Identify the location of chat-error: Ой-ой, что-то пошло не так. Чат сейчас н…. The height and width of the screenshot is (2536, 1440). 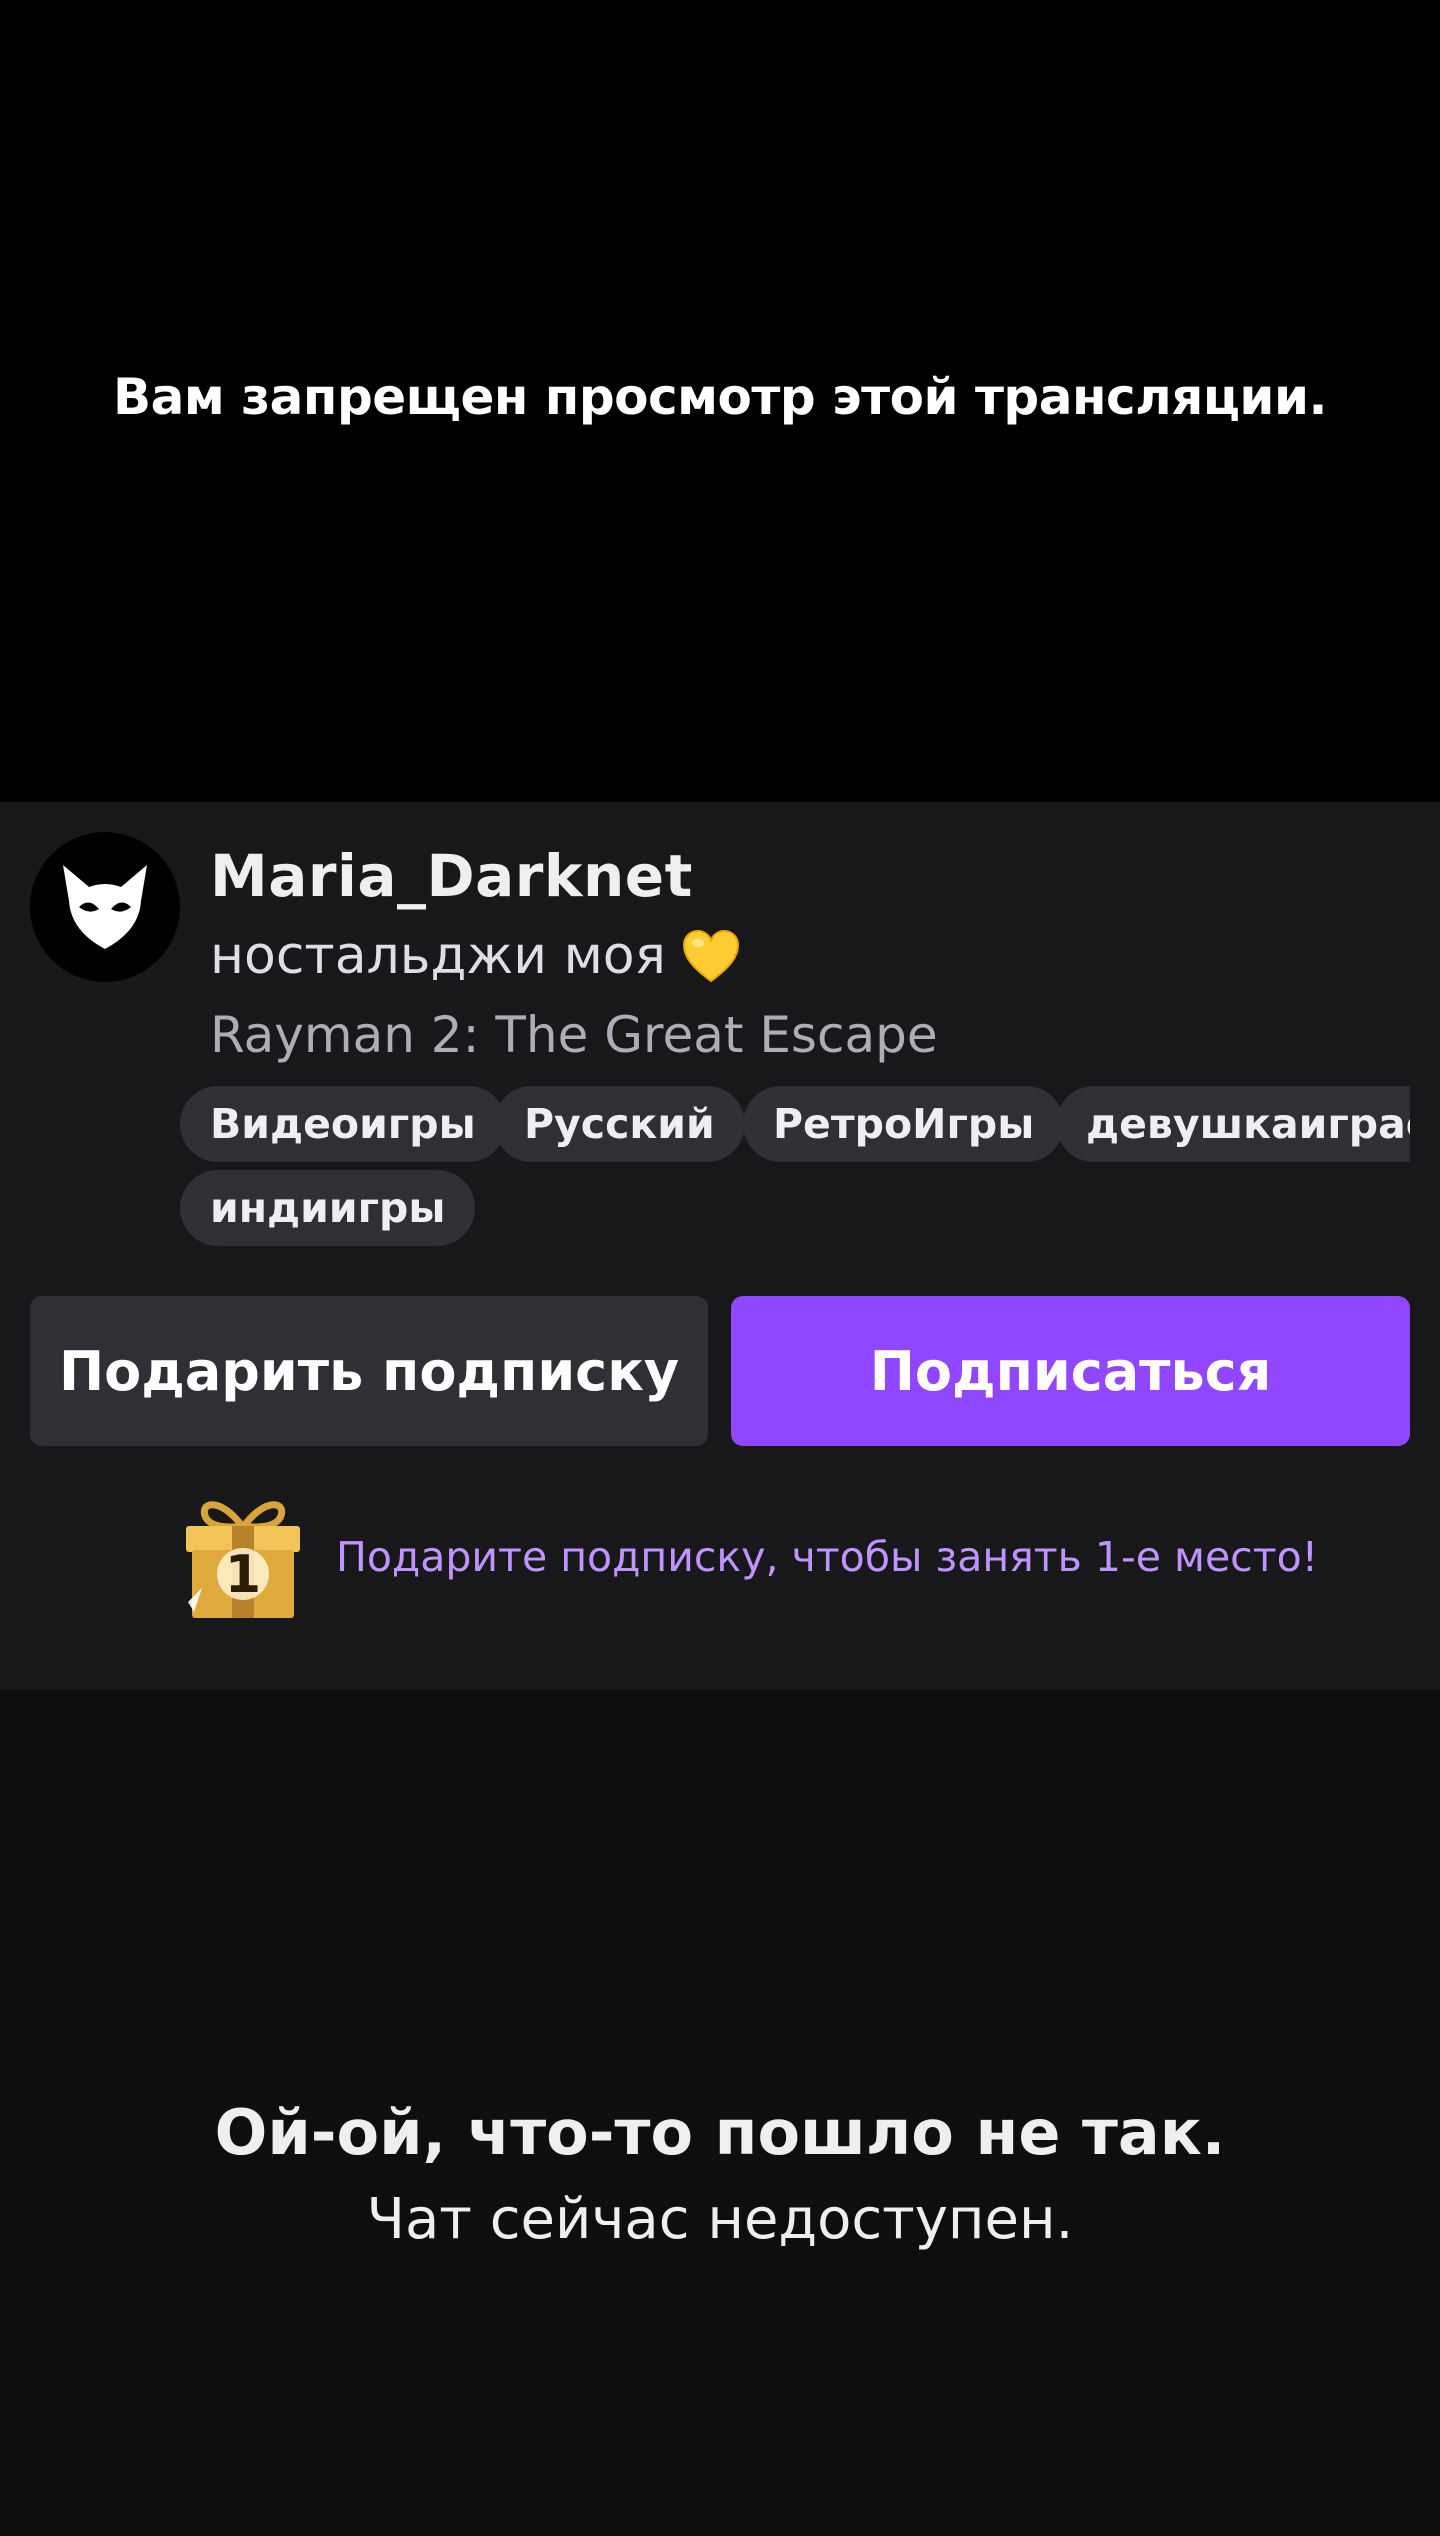
(720, 2174).